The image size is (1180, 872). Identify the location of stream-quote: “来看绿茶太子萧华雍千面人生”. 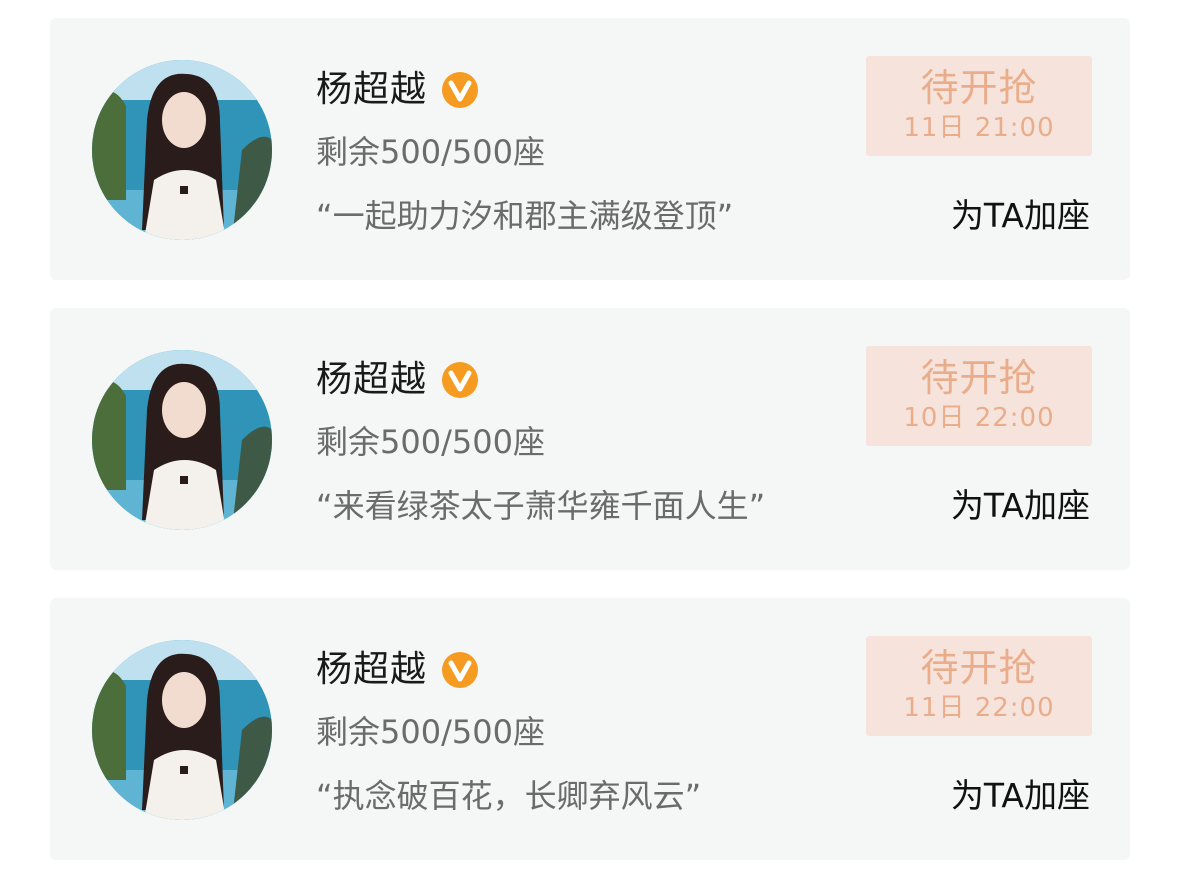
(541, 506).